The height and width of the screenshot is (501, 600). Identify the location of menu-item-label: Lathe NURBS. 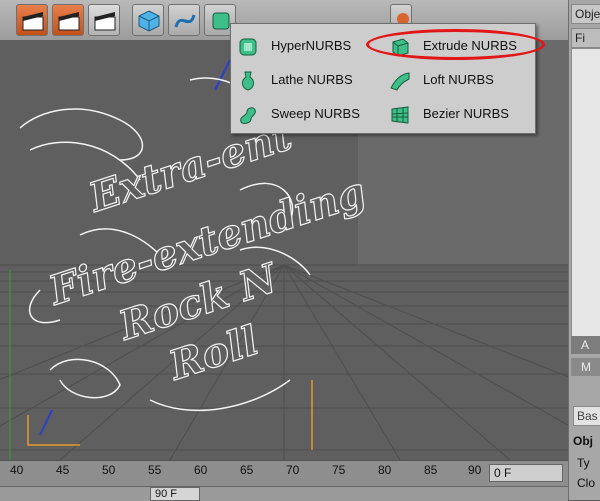
(312, 79).